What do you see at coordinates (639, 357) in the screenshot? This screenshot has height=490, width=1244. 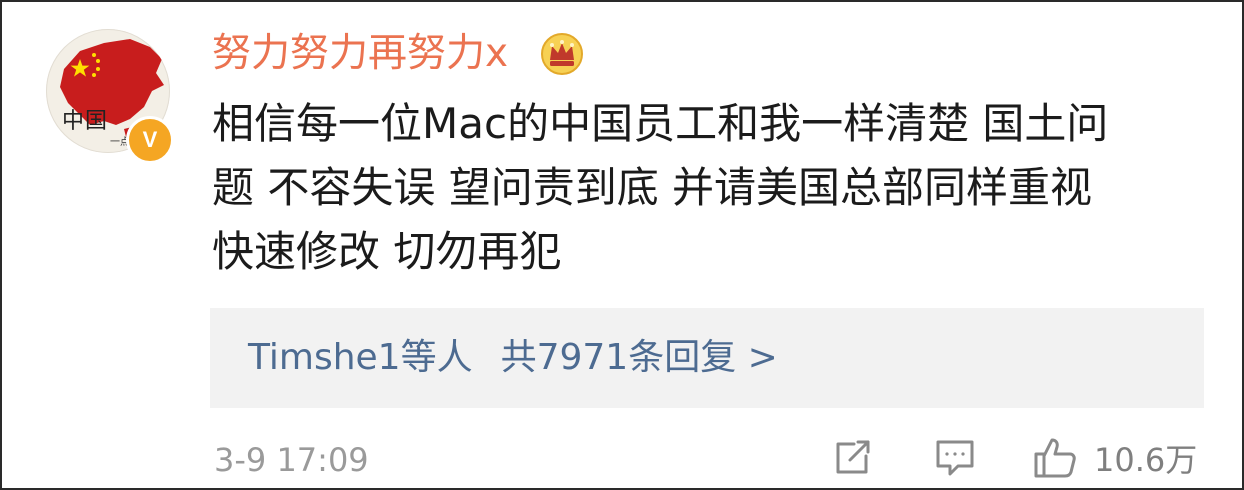 I see `reply-count-link: 共7971条回复 >` at bounding box center [639, 357].